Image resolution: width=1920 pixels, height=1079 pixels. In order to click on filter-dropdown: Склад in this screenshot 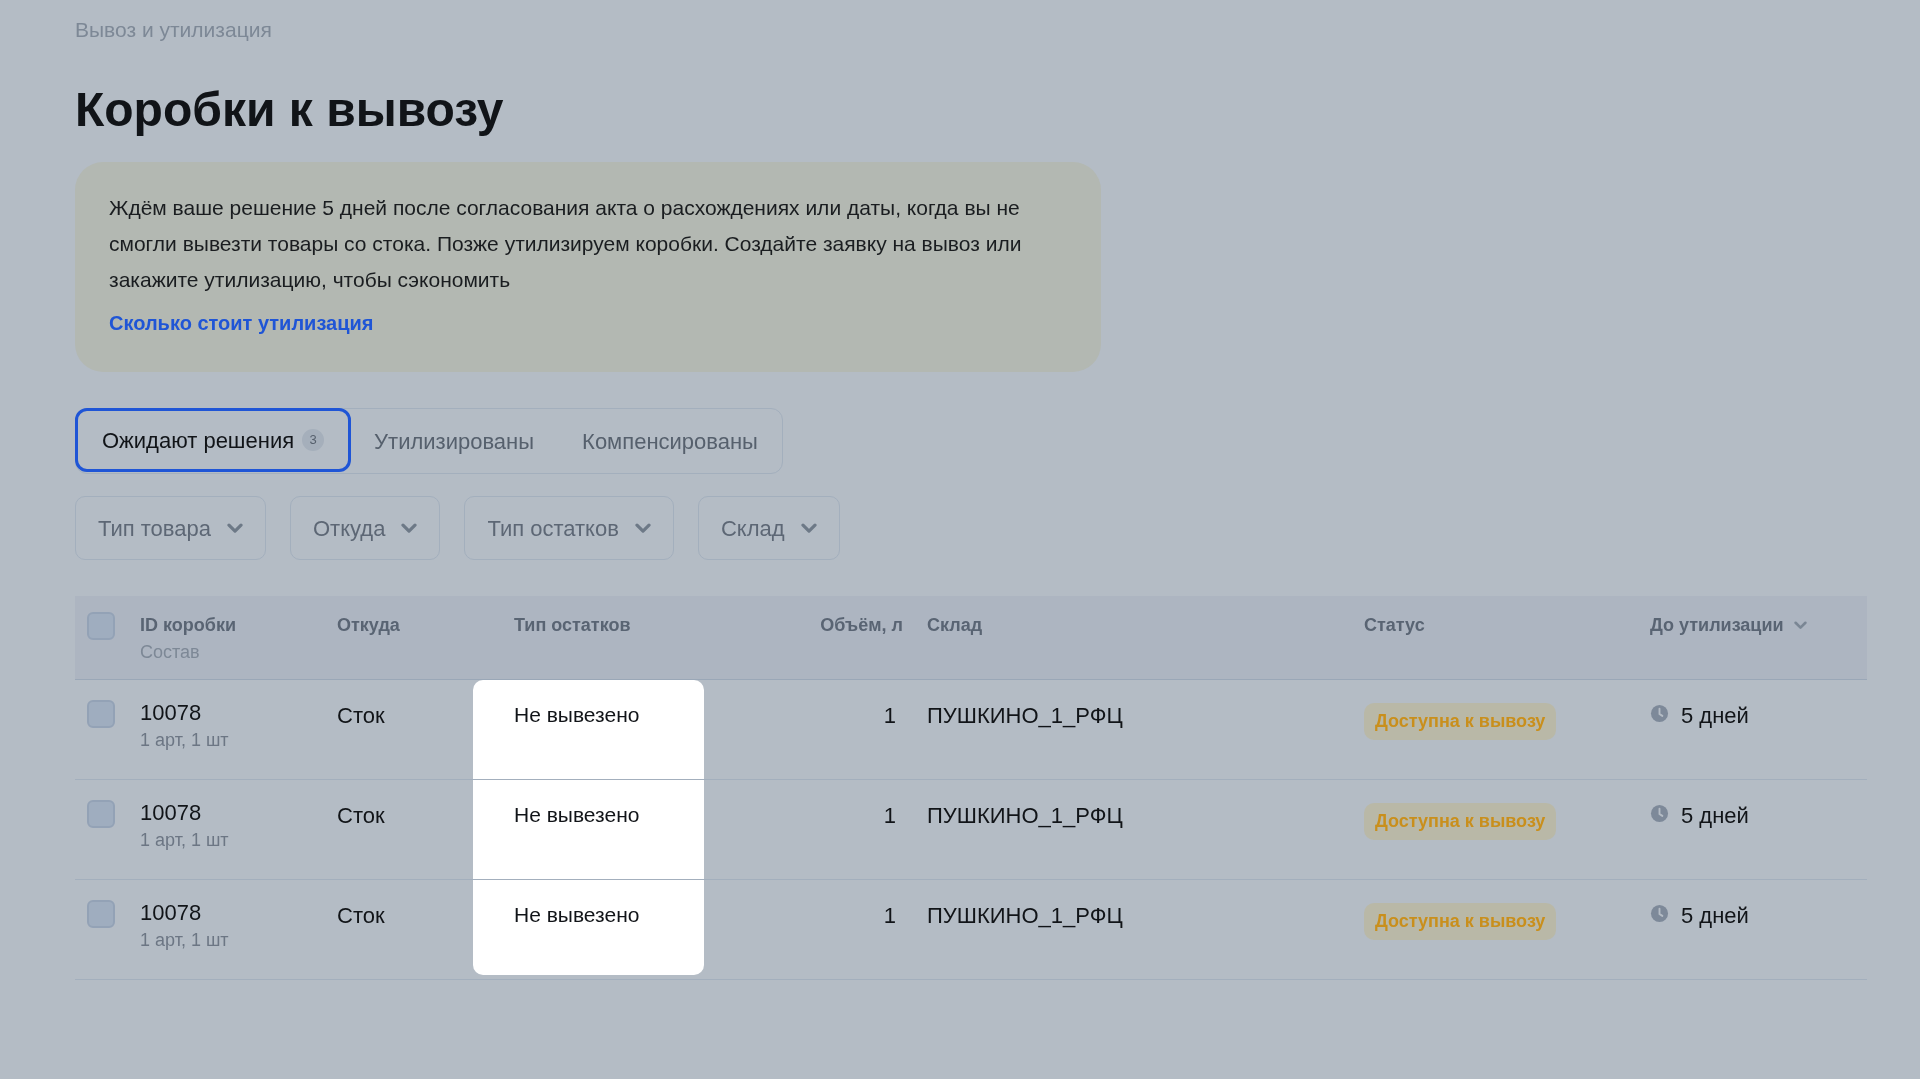, I will do `click(768, 528)`.